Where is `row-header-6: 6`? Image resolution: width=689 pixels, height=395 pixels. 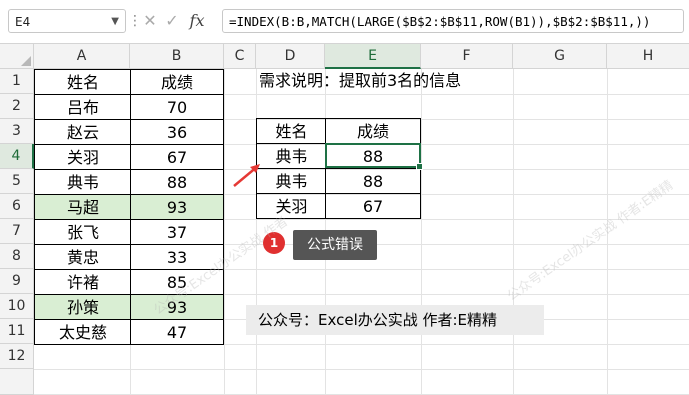
row-header-6: 6 is located at coordinates (17, 206).